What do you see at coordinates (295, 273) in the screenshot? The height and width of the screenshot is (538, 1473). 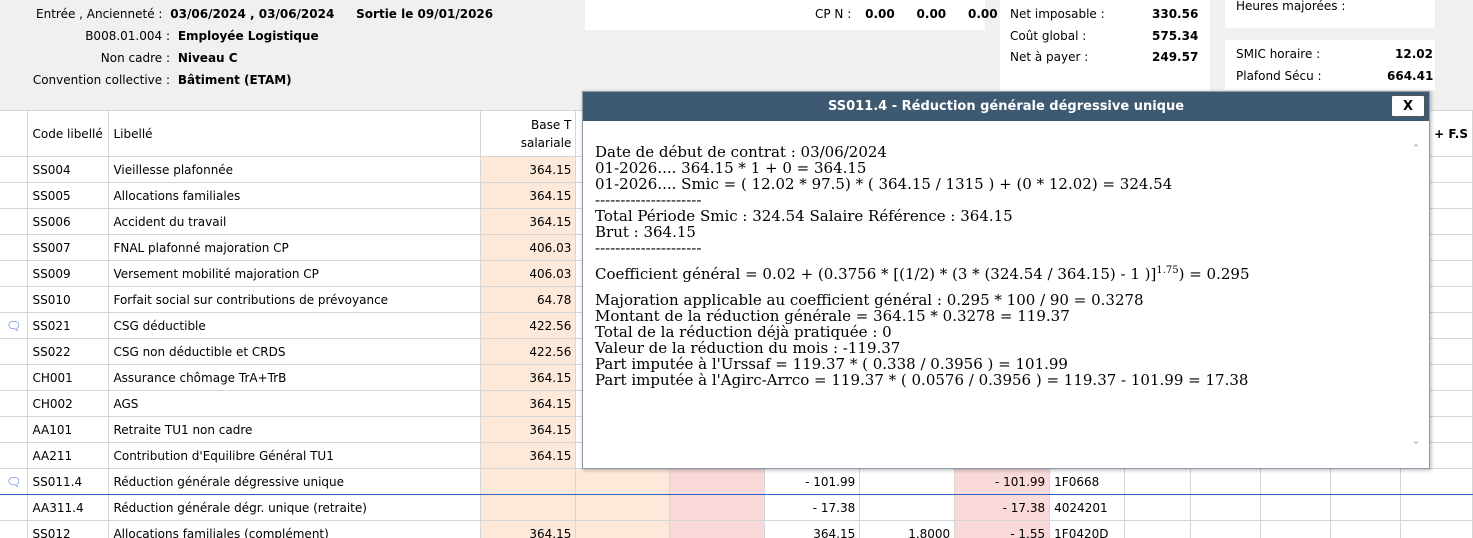 I see `row-label: Versement mobilité majoration CP` at bounding box center [295, 273].